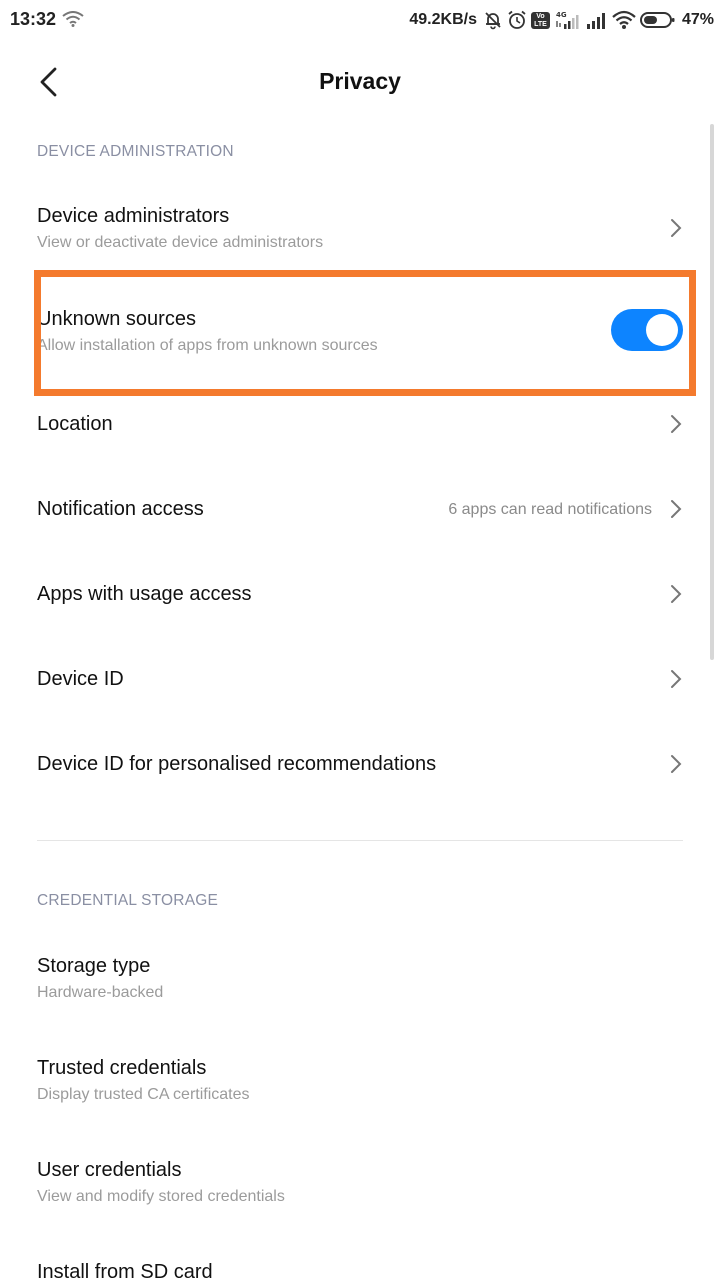 Image resolution: width=720 pixels, height=1280 pixels. Describe the element at coordinates (624, 19) in the screenshot. I see `wifi-icon` at that location.